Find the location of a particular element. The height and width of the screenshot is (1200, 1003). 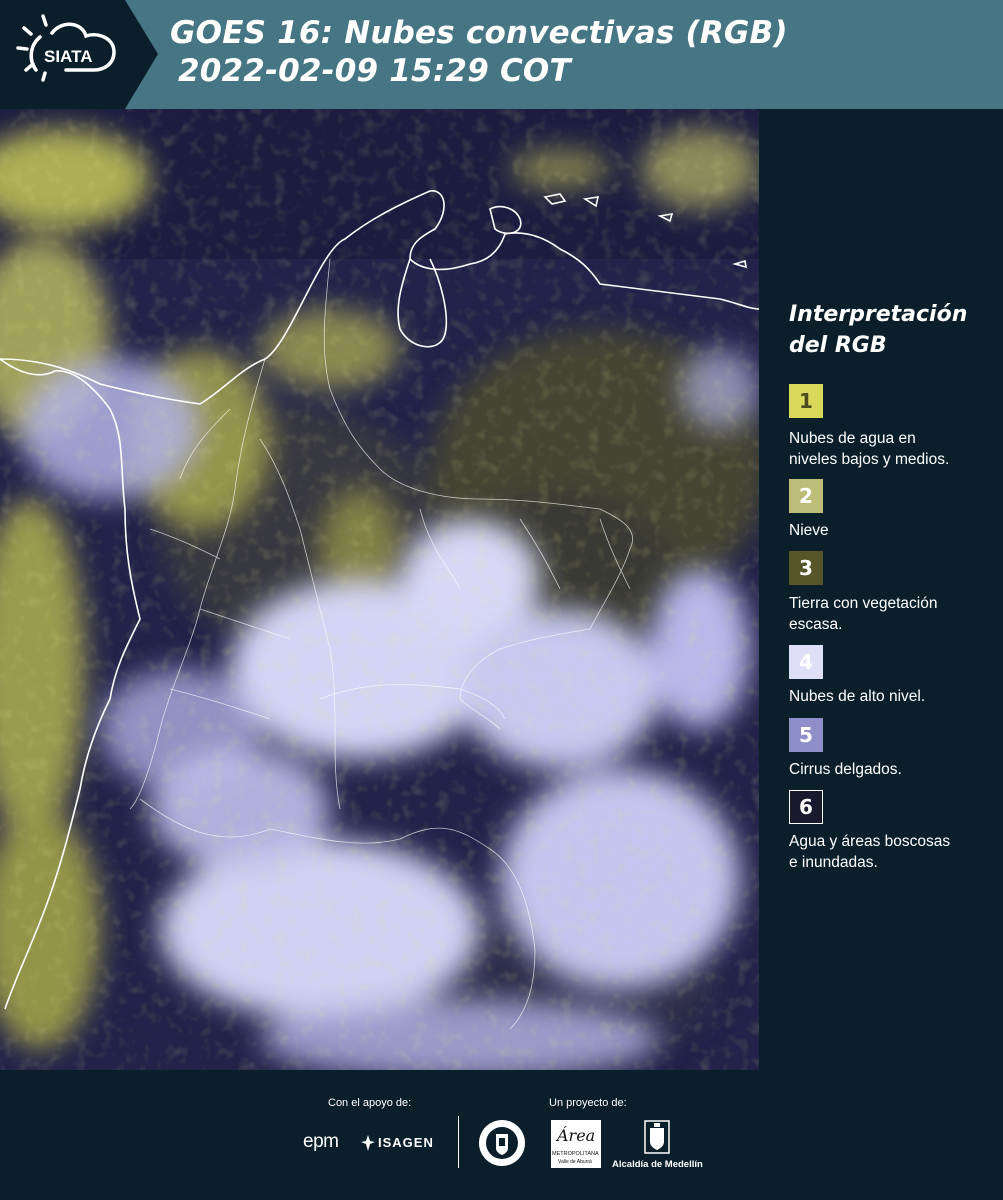

legend-number-4: 4 is located at coordinates (806, 662).